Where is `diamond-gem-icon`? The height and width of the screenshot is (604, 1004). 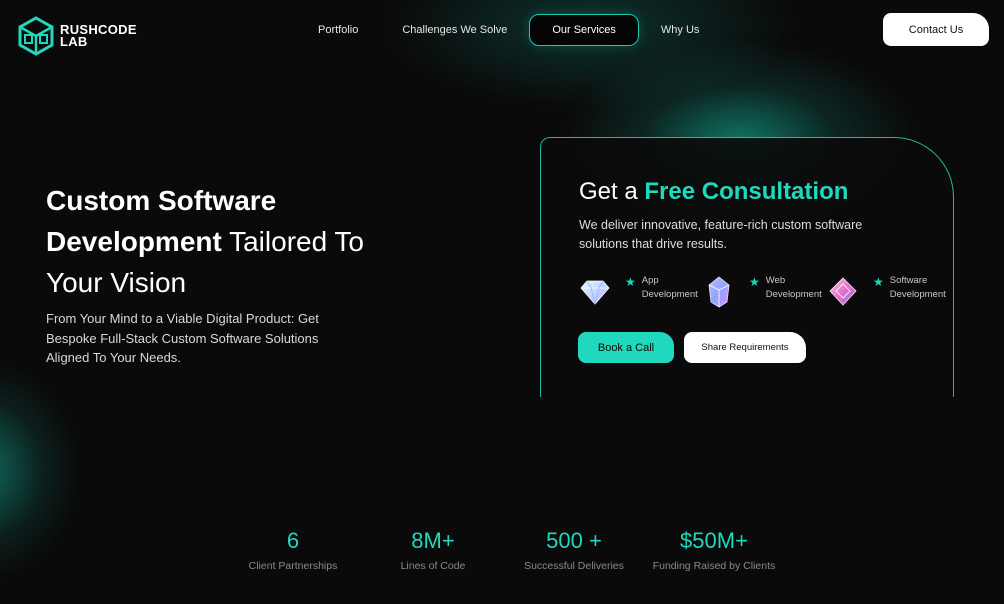 diamond-gem-icon is located at coordinates (595, 292).